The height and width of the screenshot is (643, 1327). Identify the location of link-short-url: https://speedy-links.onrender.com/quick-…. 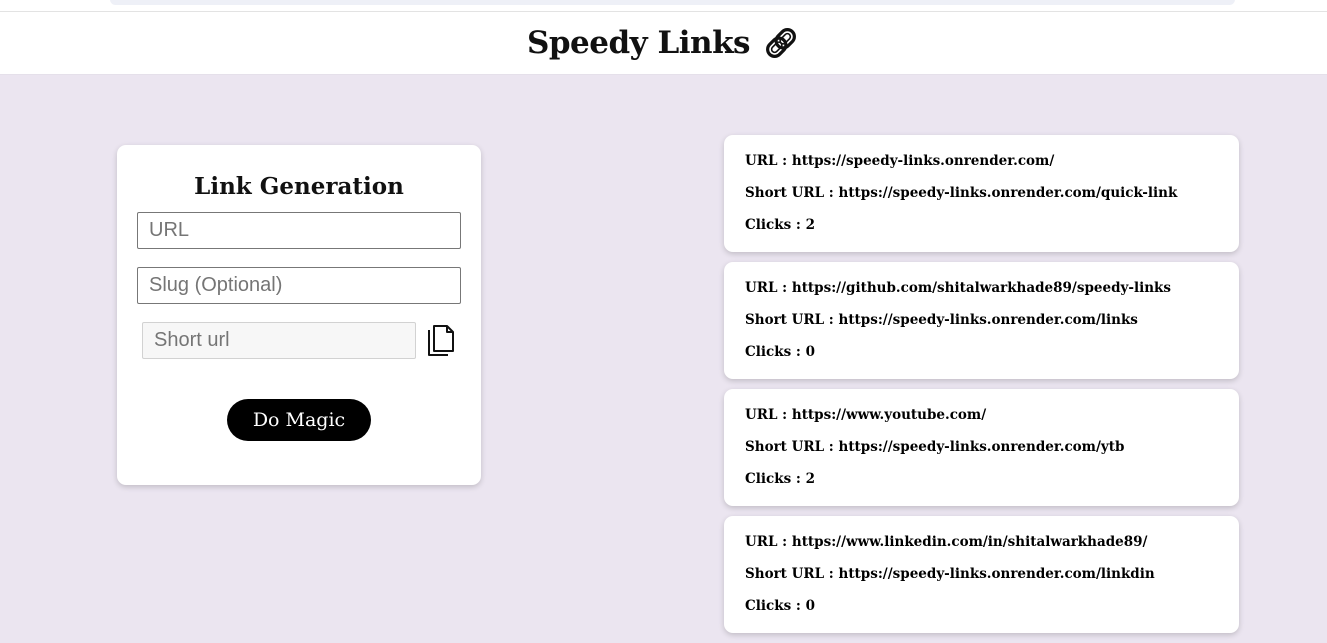
(1008, 193).